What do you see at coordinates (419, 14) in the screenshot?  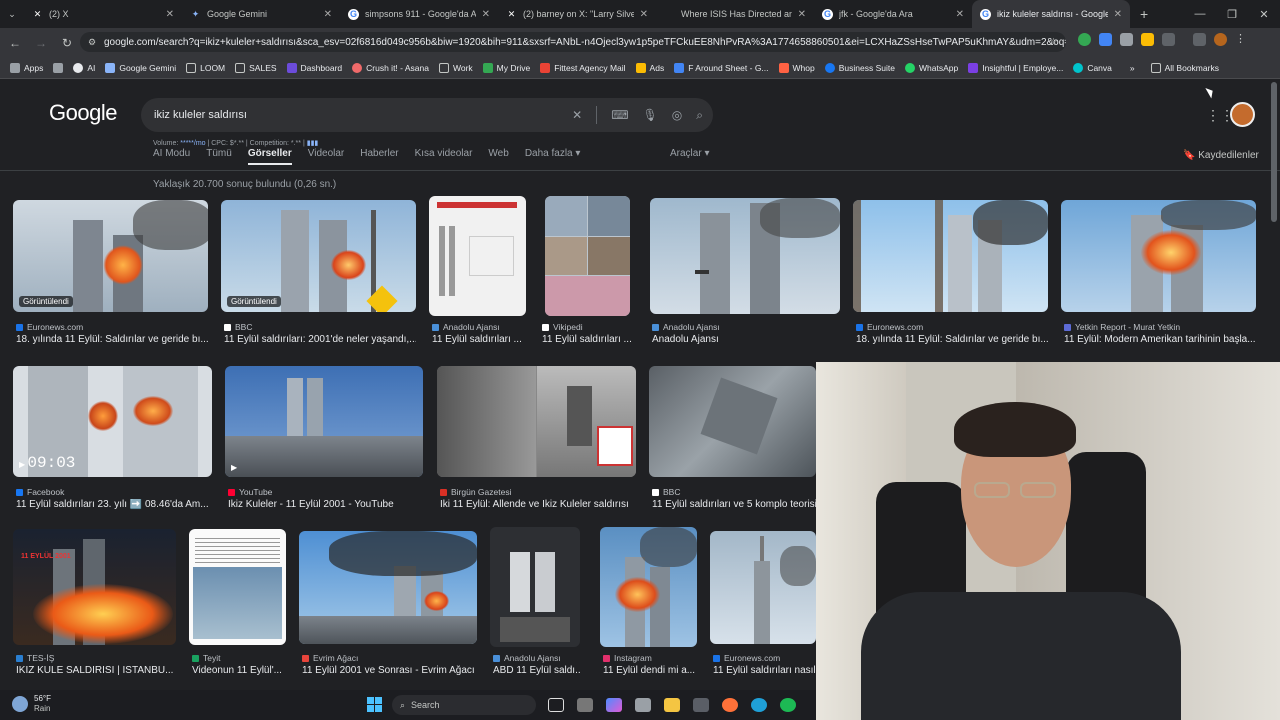 I see `tab-simpsons: Gsimpsons 911 - Google'da Ara ✕` at bounding box center [419, 14].